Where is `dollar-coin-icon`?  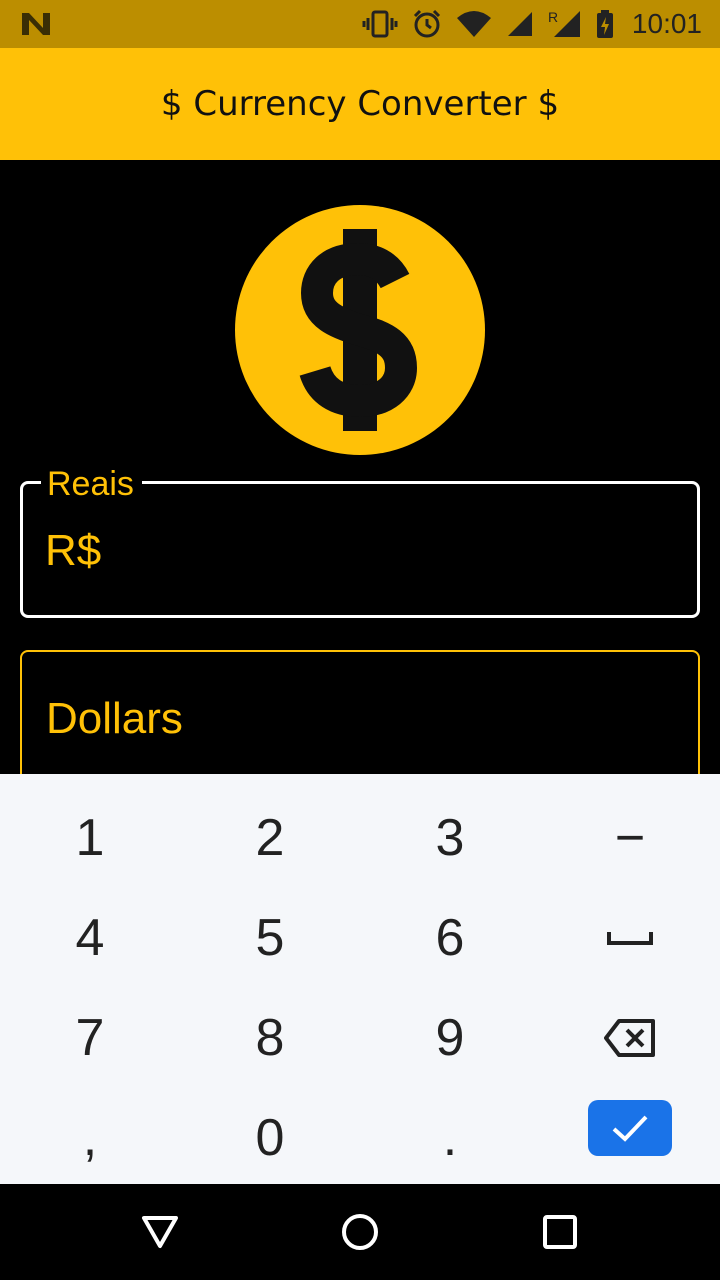 dollar-coin-icon is located at coordinates (360, 330).